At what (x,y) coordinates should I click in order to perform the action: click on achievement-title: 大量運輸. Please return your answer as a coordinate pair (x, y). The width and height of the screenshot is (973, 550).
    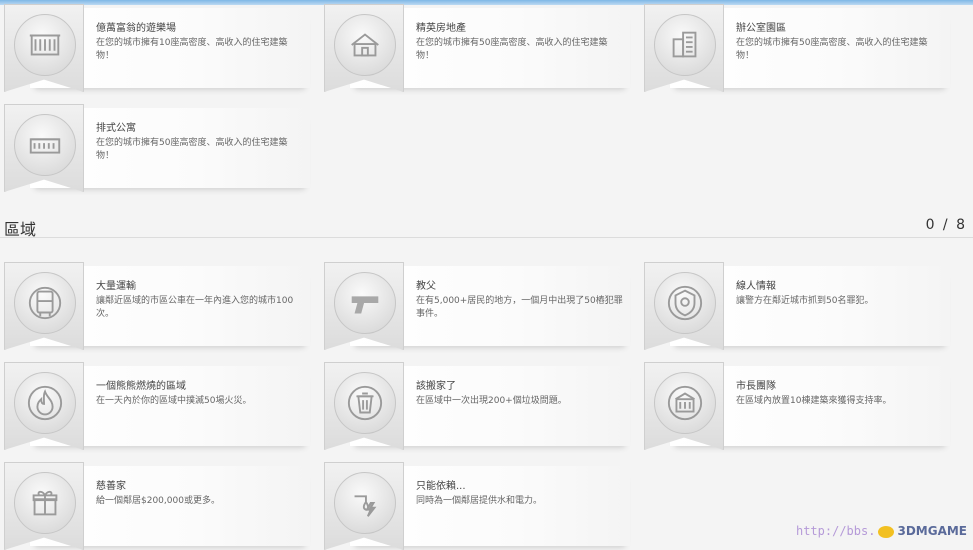
    Looking at the image, I should click on (116, 286).